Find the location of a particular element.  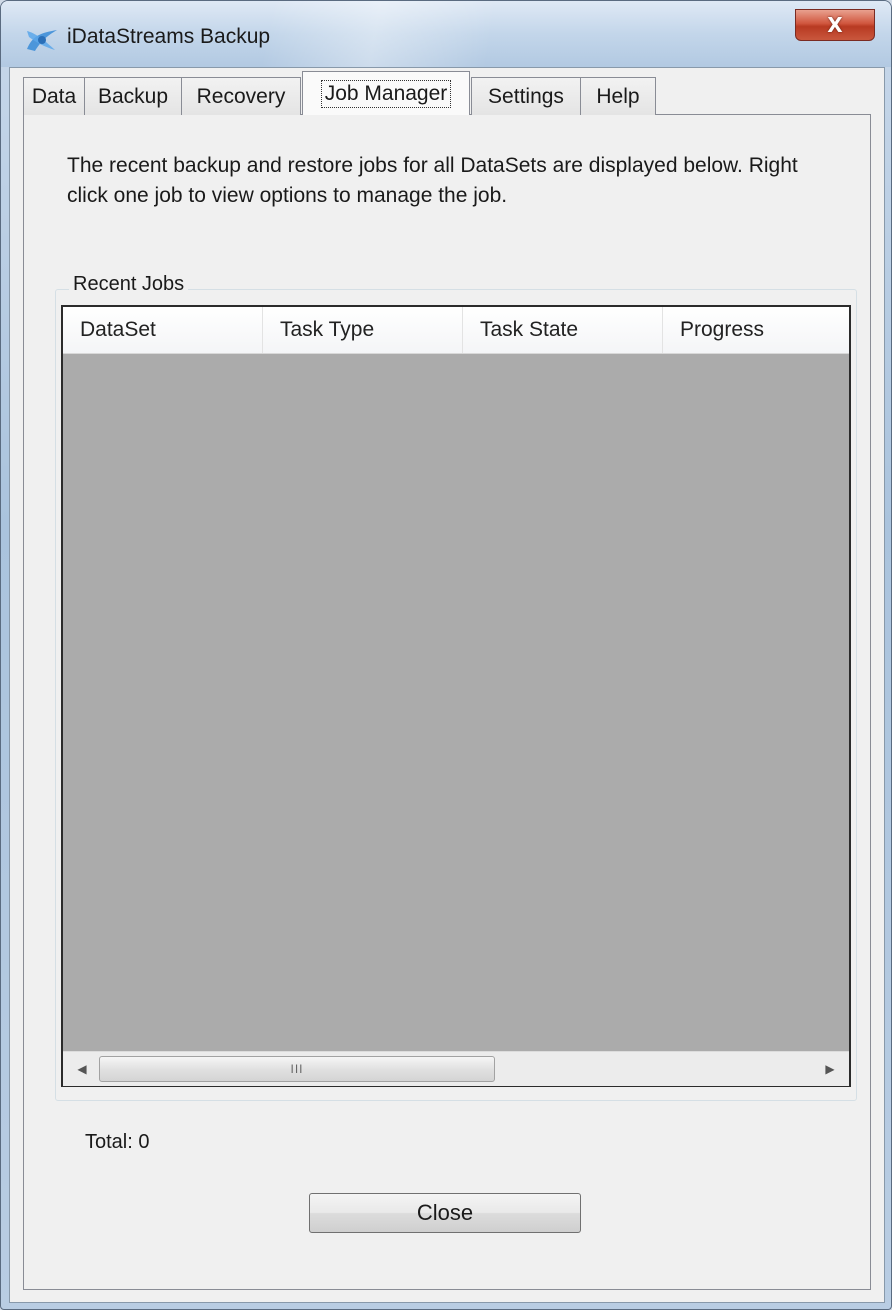

table-header: DataSet Task Type Task State Progress is located at coordinates (456, 330).